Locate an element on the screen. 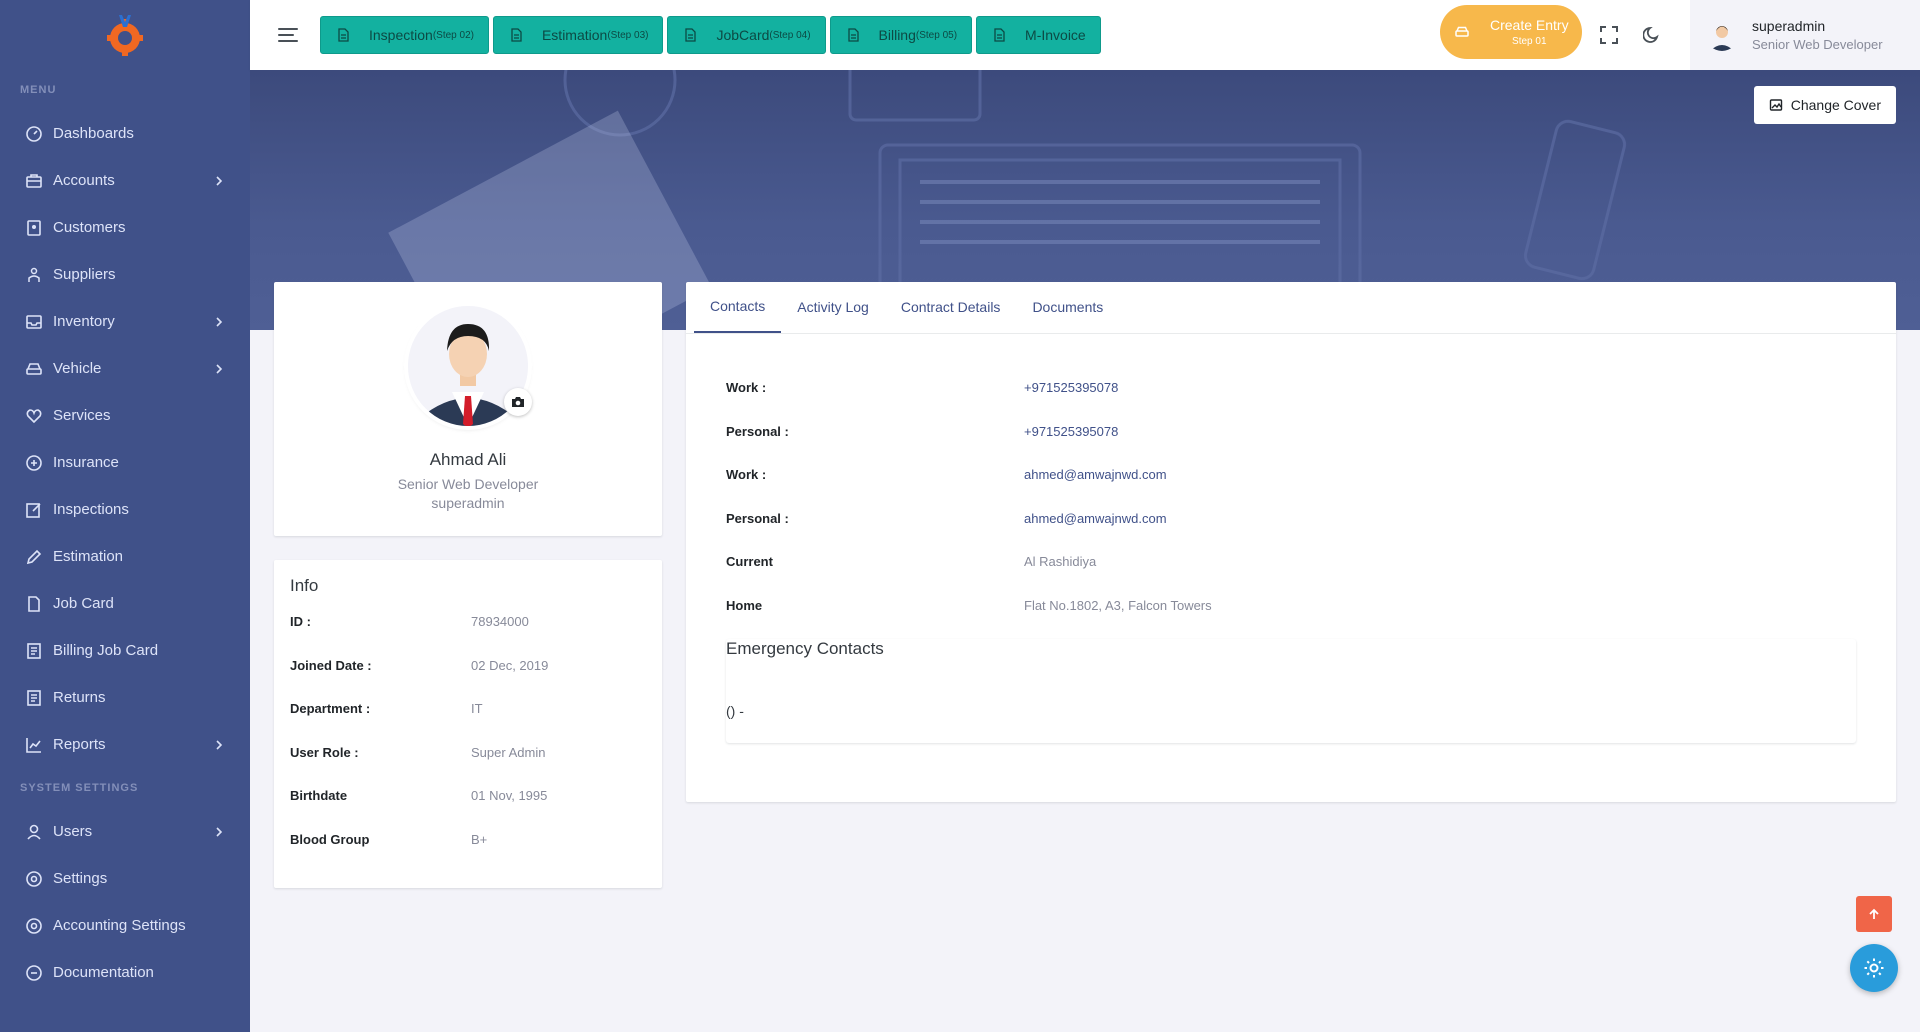  contact-row: Personal : +971525395078 is located at coordinates (1291, 446).